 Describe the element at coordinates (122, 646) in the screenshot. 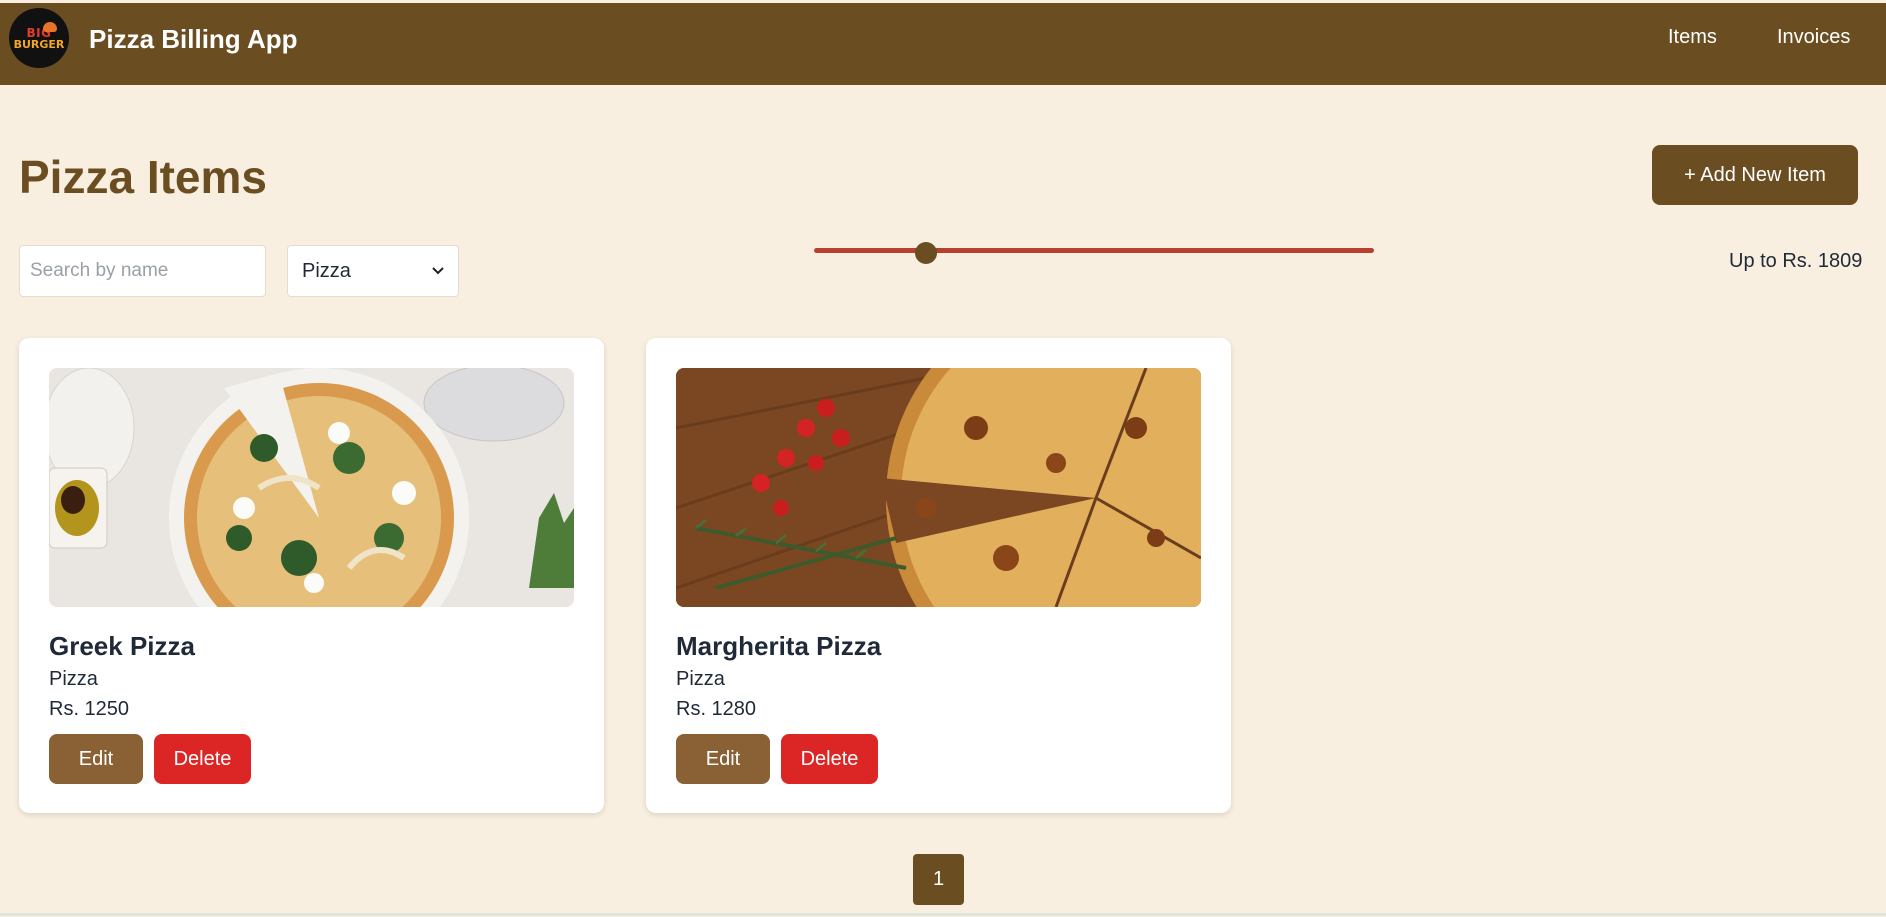

I see `item-name: Greek Pizza` at that location.